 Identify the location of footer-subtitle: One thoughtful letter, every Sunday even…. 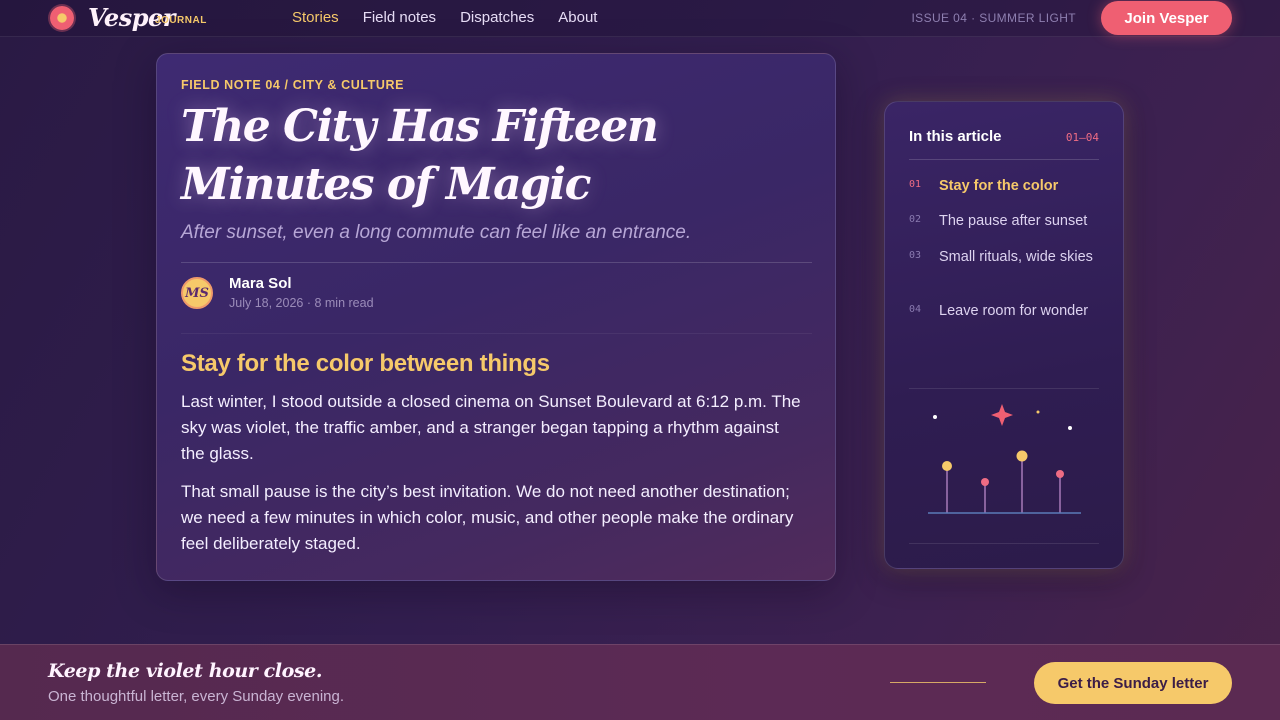
(196, 696).